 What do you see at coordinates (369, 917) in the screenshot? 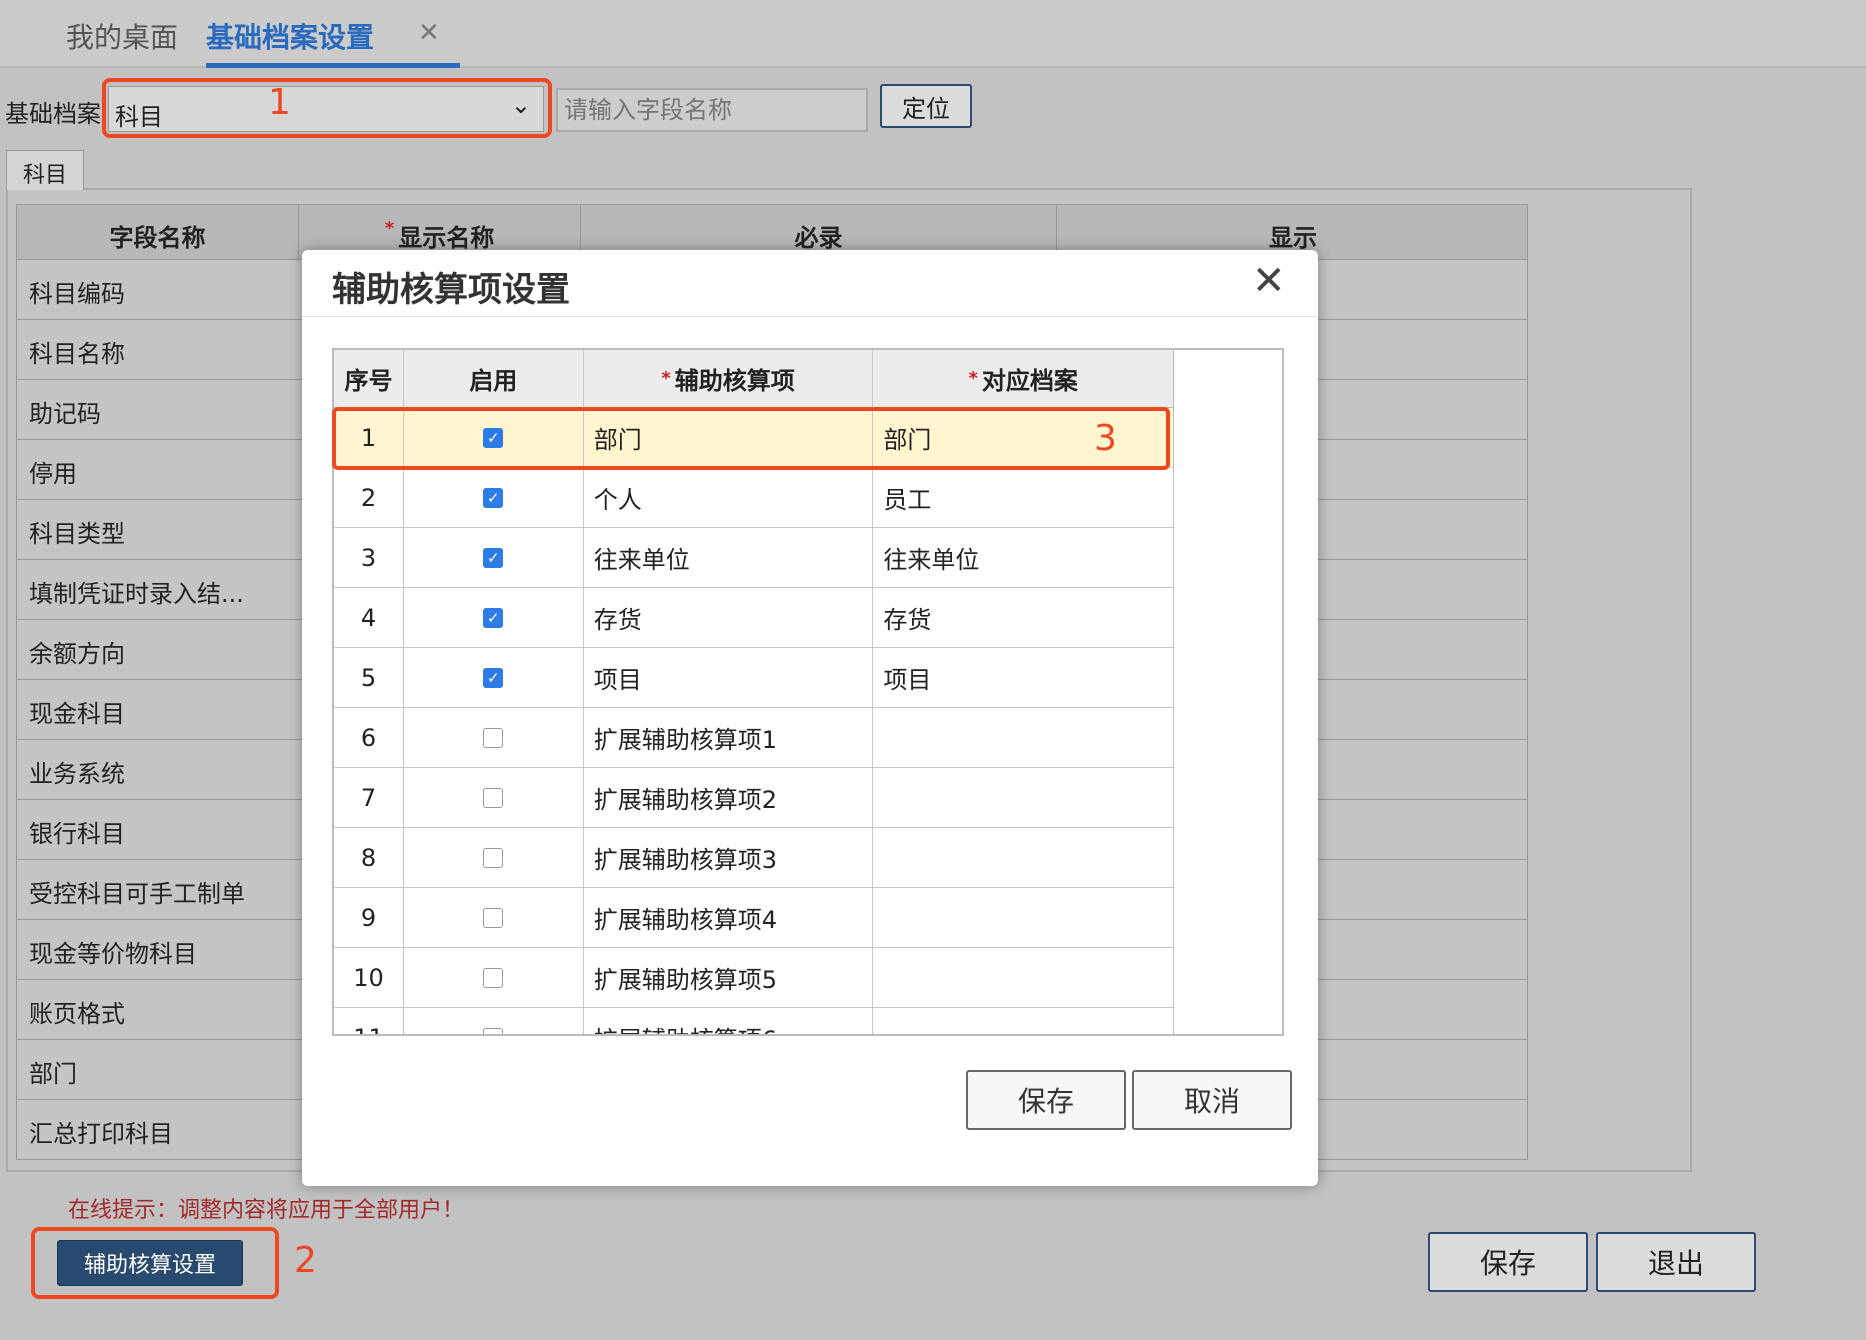
I see `row-number: 9` at bounding box center [369, 917].